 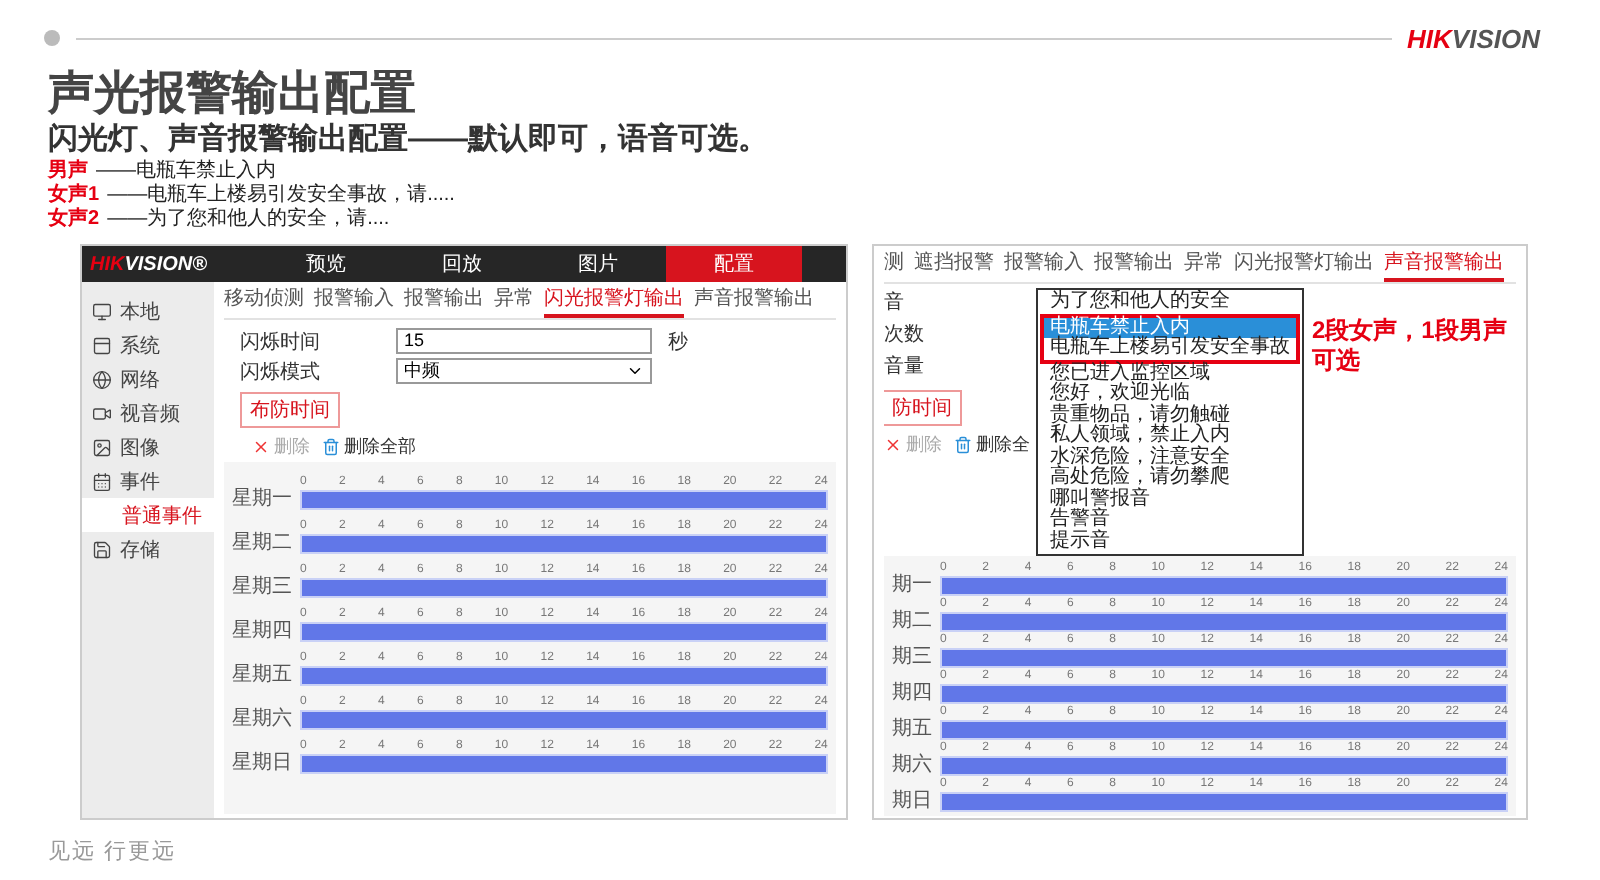 I want to click on annotation-note: 2段女声，1段男声可选, so click(x=1410, y=346).